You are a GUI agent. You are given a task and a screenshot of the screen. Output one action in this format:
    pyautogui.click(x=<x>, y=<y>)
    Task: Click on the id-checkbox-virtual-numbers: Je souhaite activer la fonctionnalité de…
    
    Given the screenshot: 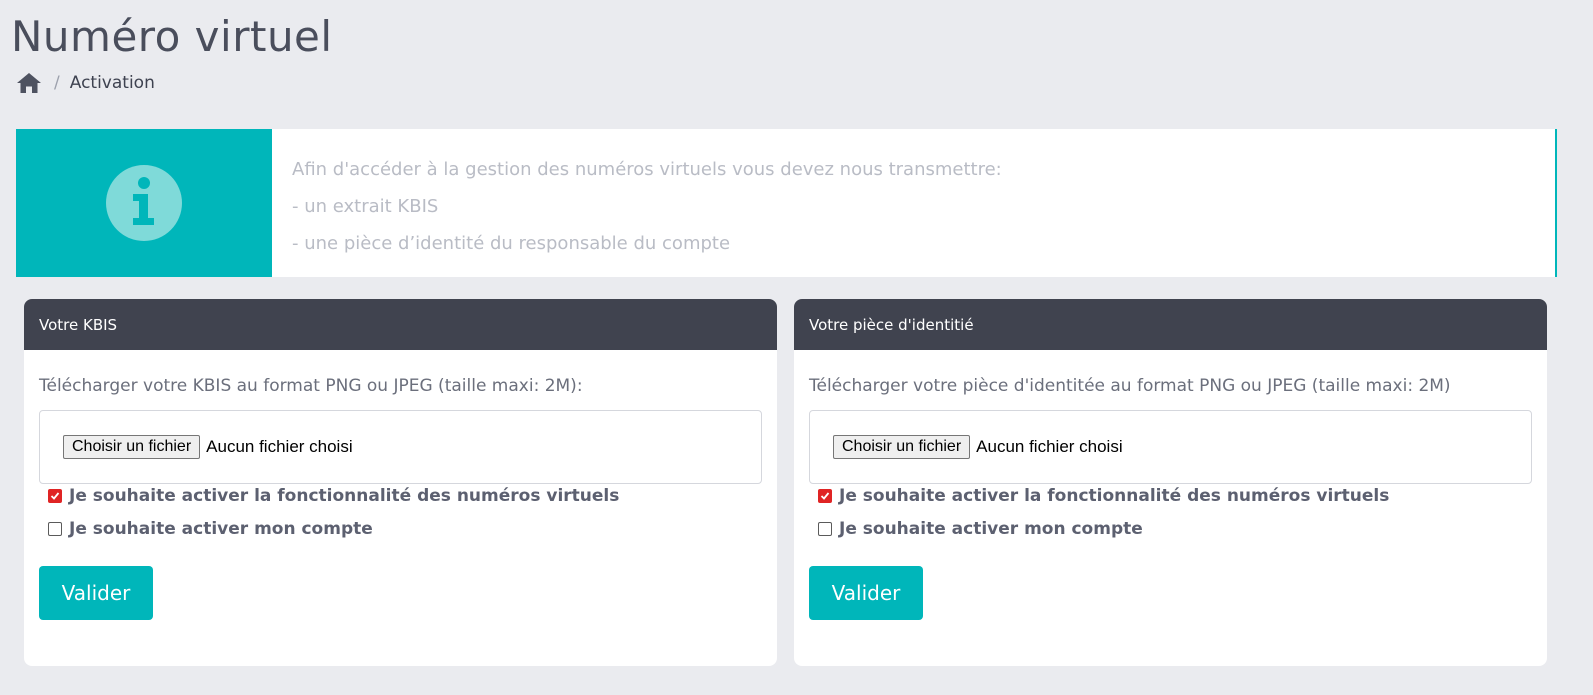 What is the action you would take?
    pyautogui.click(x=1175, y=496)
    